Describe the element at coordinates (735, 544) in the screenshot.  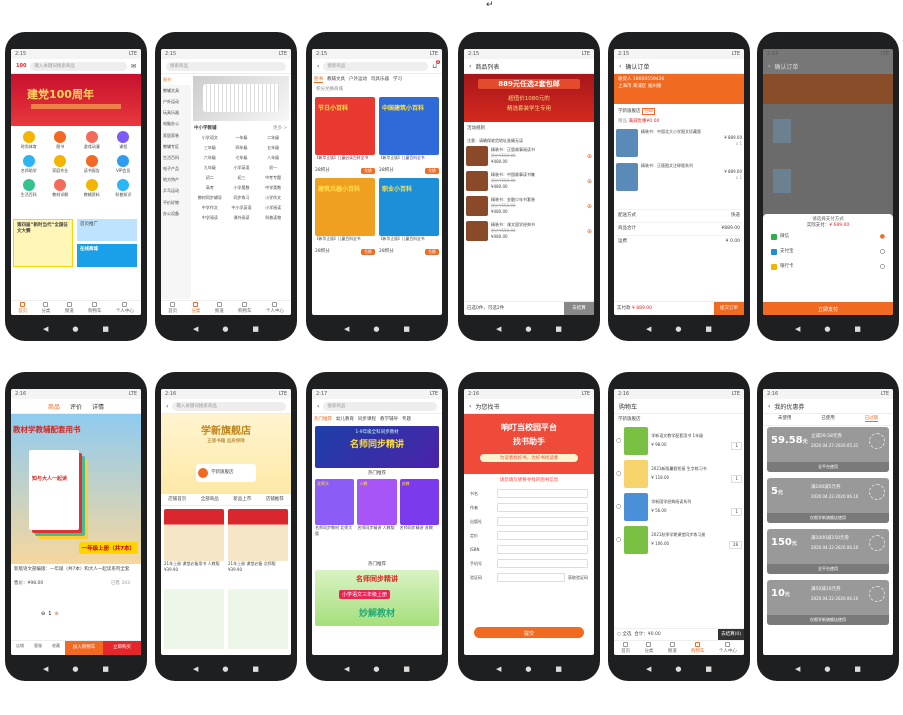
I see `quantity-stepper: 28` at that location.